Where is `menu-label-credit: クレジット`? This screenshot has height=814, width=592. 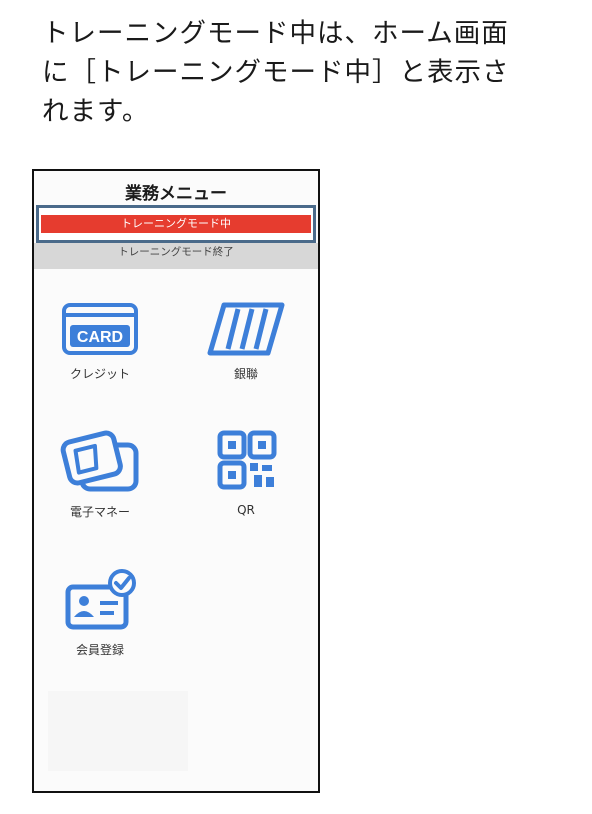
menu-label-credit: クレジット is located at coordinates (99, 374).